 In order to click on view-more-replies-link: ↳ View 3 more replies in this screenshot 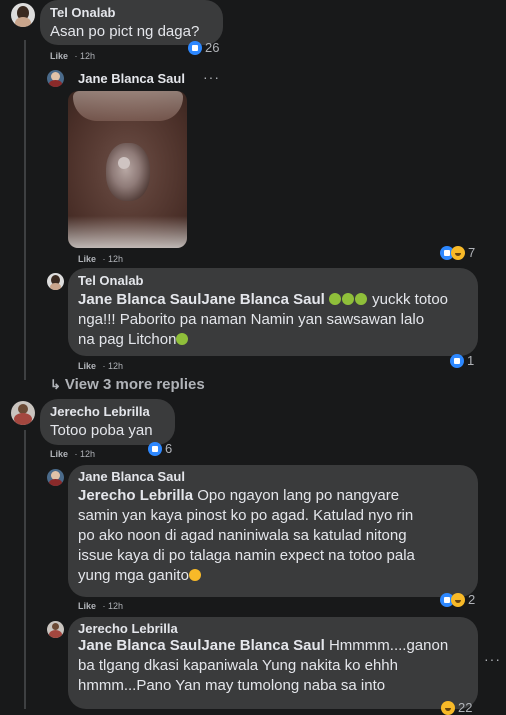, I will do `click(127, 384)`.